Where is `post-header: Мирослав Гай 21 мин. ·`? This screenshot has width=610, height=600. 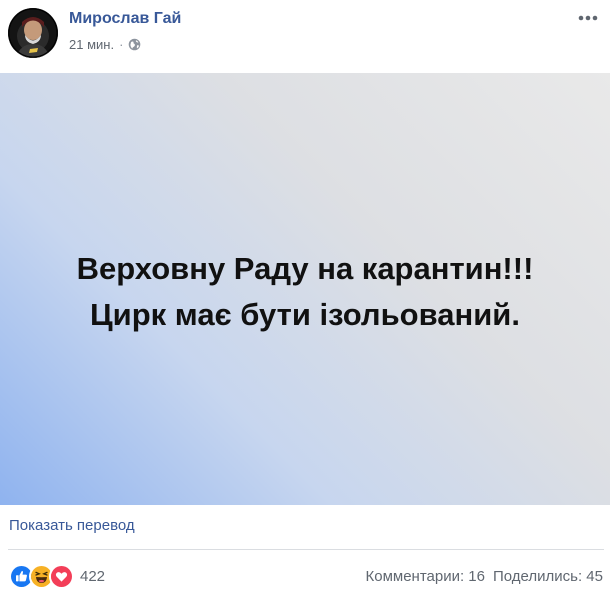 post-header: Мирослав Гай 21 мин. · is located at coordinates (305, 36).